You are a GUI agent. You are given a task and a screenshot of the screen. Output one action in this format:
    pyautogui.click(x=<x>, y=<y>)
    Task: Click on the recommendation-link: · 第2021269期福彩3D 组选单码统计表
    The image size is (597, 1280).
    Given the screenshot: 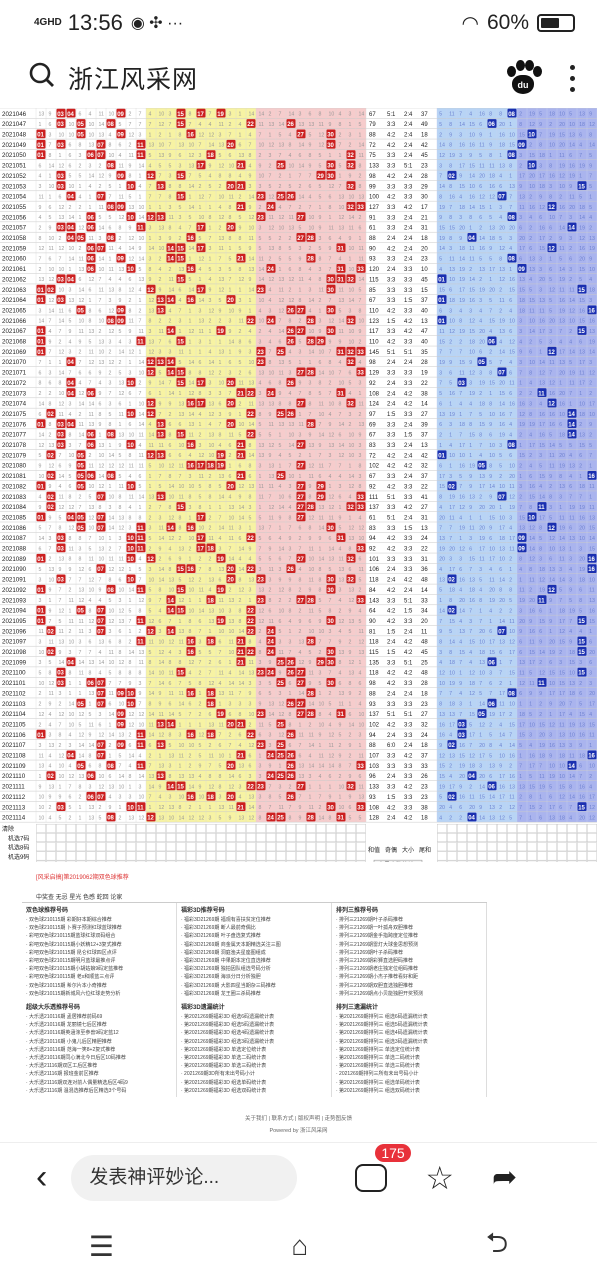 What is the action you would take?
    pyautogui.click(x=254, y=1083)
    